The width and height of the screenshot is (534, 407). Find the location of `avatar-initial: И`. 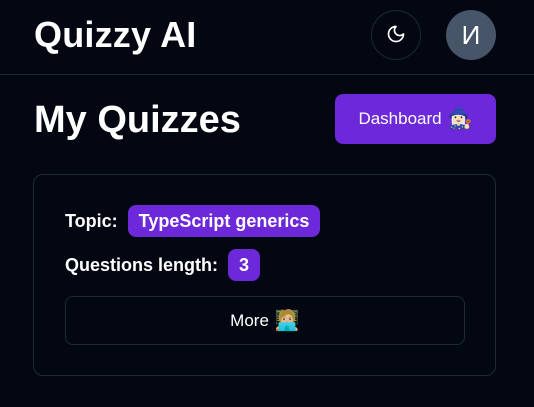

avatar-initial: И is located at coordinates (471, 34).